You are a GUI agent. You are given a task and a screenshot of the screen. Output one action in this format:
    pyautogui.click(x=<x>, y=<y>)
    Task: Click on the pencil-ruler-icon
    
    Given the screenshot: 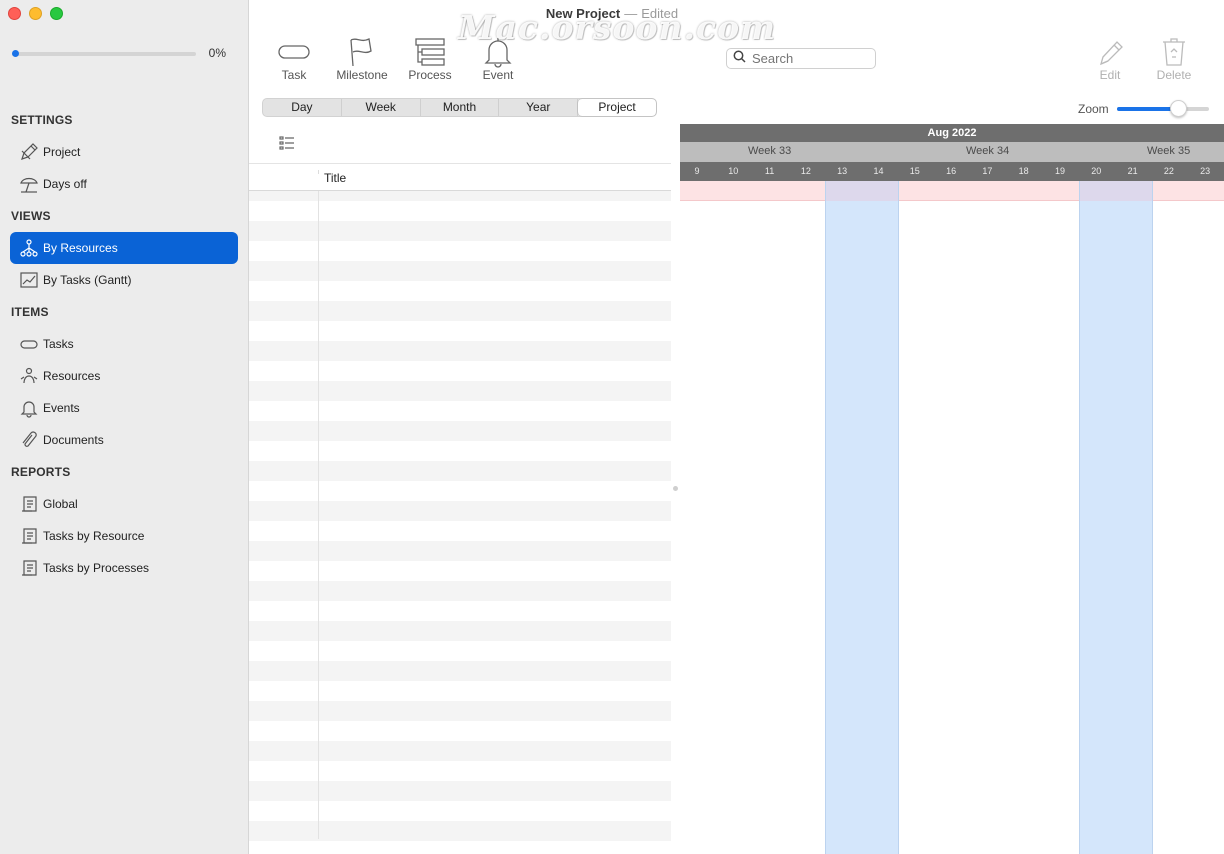 What is the action you would take?
    pyautogui.click(x=29, y=152)
    